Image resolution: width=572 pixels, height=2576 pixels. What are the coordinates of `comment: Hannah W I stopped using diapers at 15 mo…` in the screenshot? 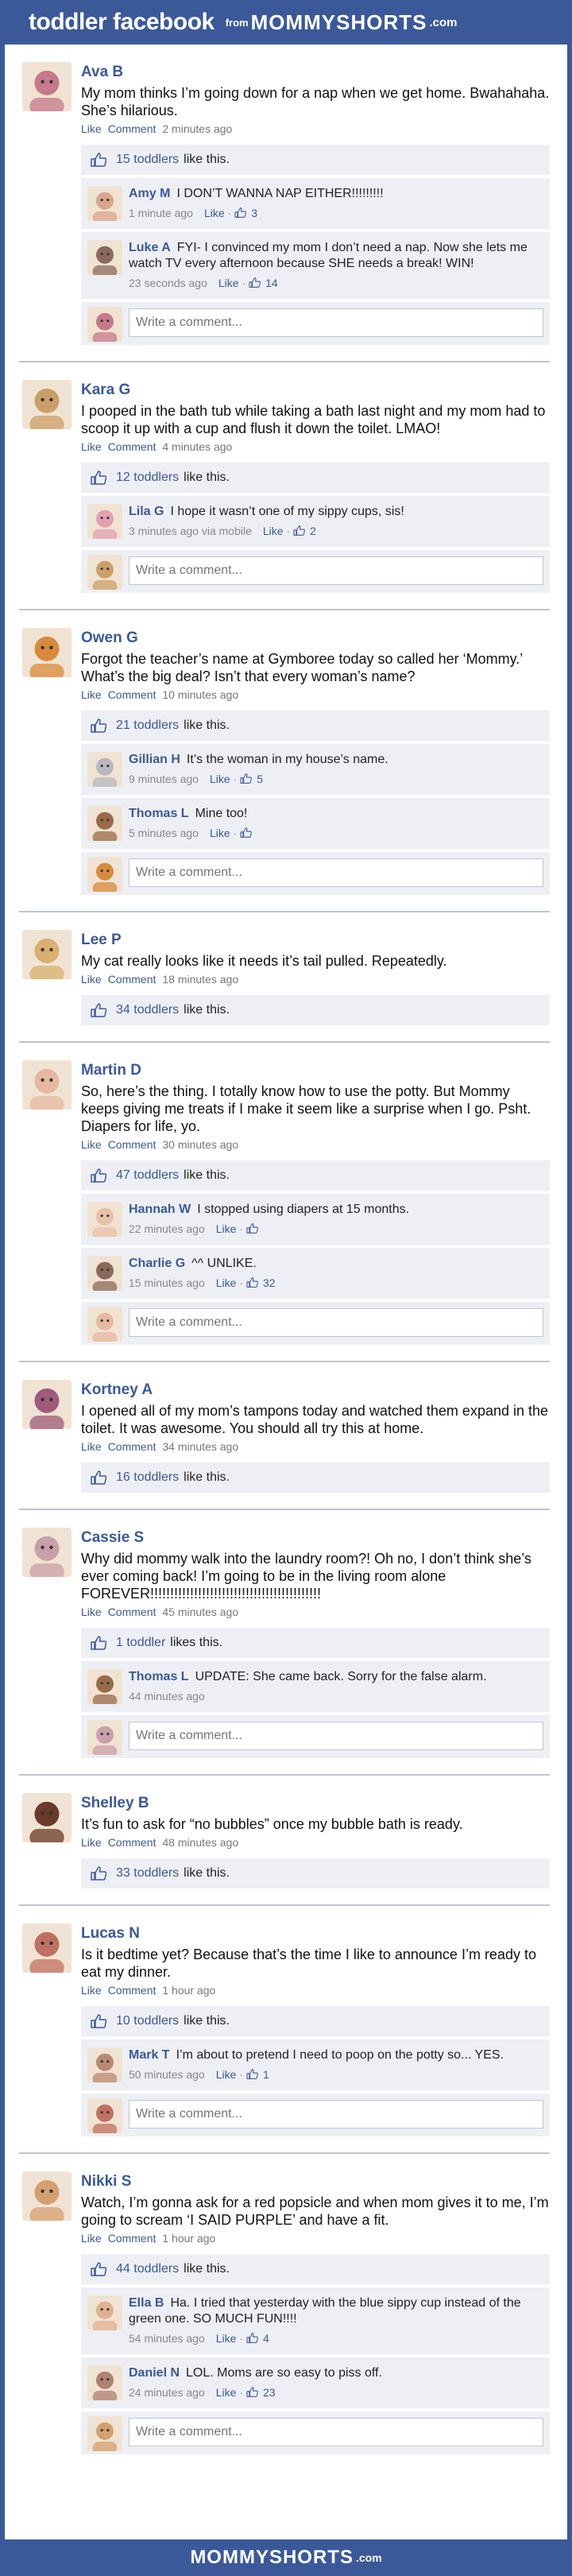 It's located at (315, 1218).